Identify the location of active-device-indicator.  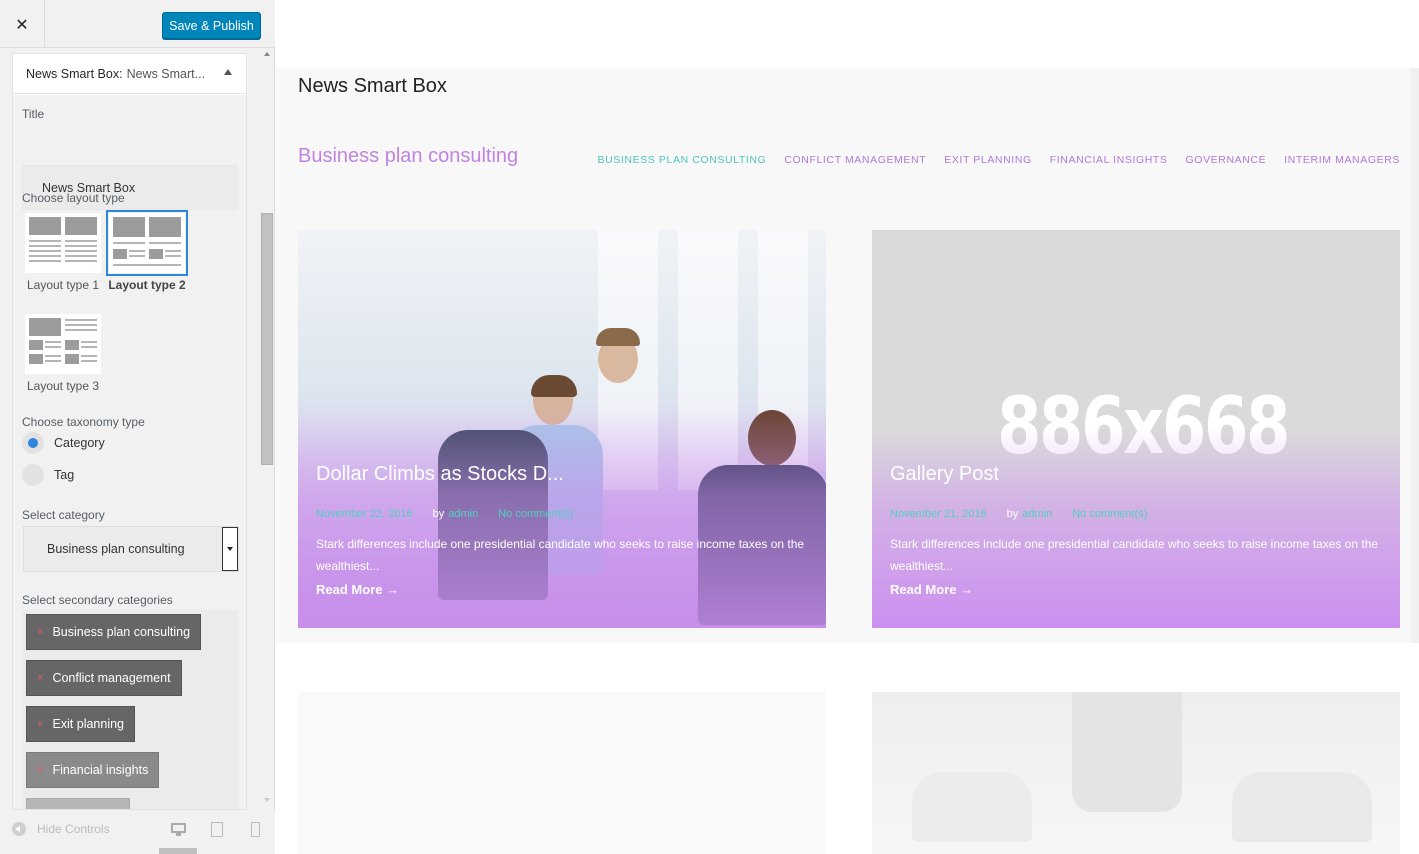
(178, 851).